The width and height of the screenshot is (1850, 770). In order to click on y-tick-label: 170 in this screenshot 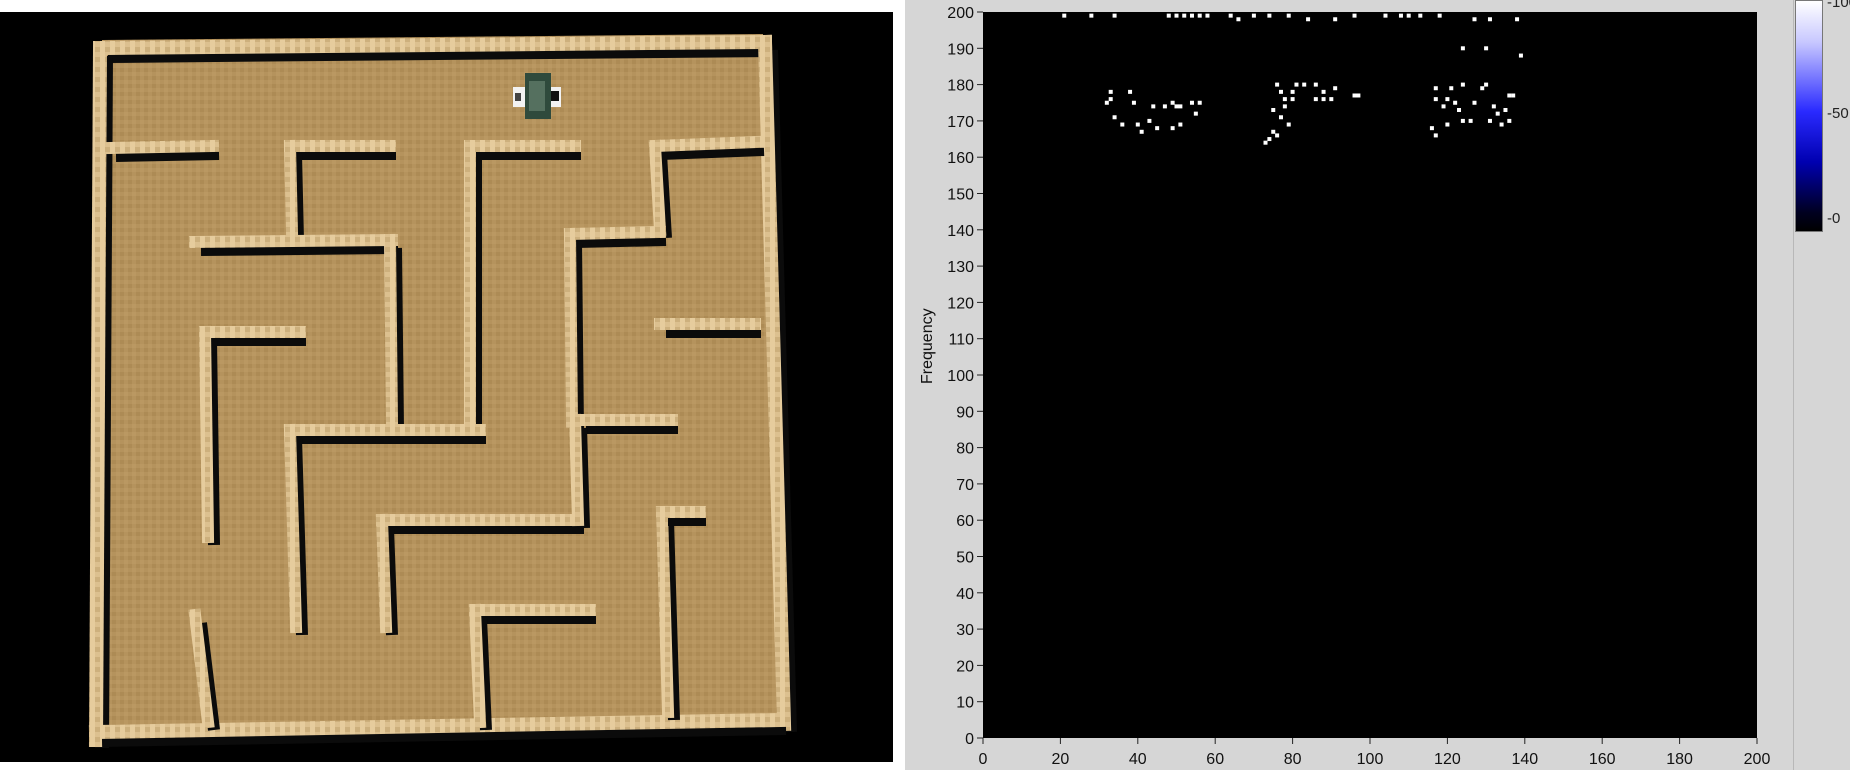, I will do `click(960, 122)`.